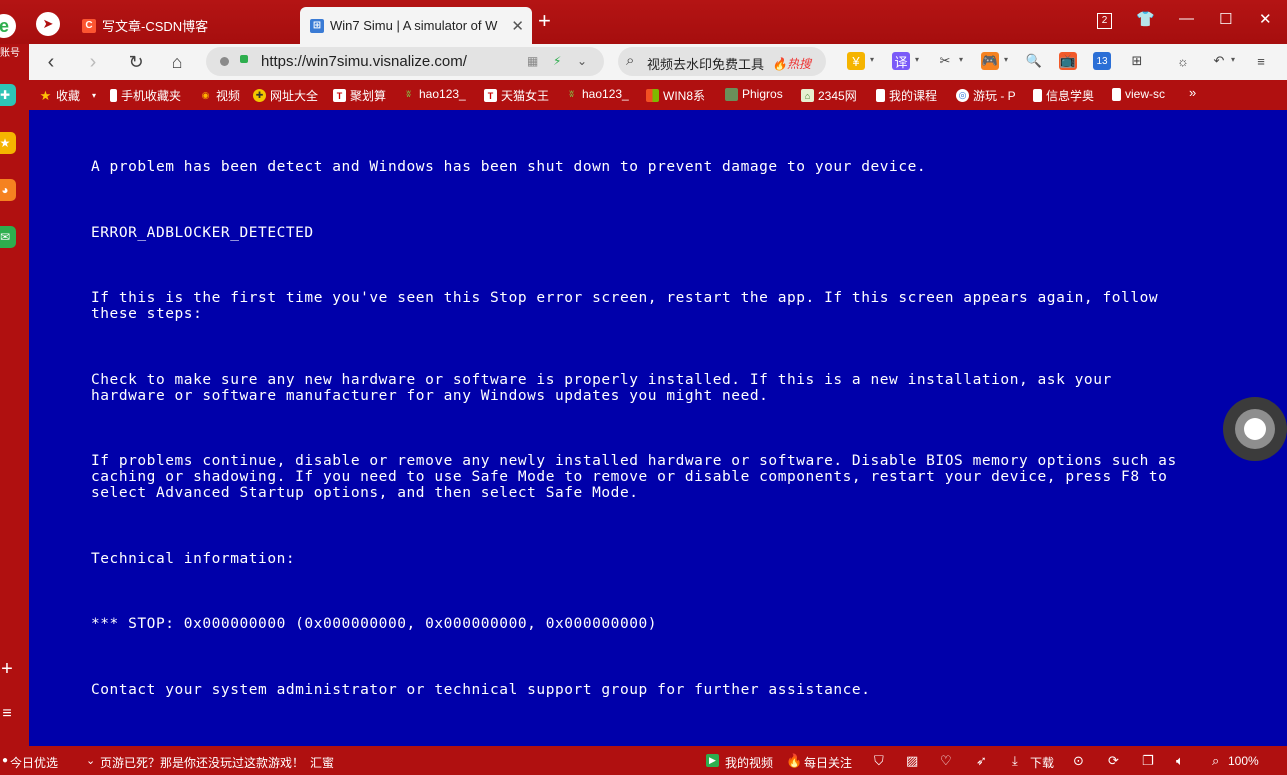 The height and width of the screenshot is (775, 1287). I want to click on search-box: ⌕ 视频去水印免费工具 🔥热搜, so click(722, 61).